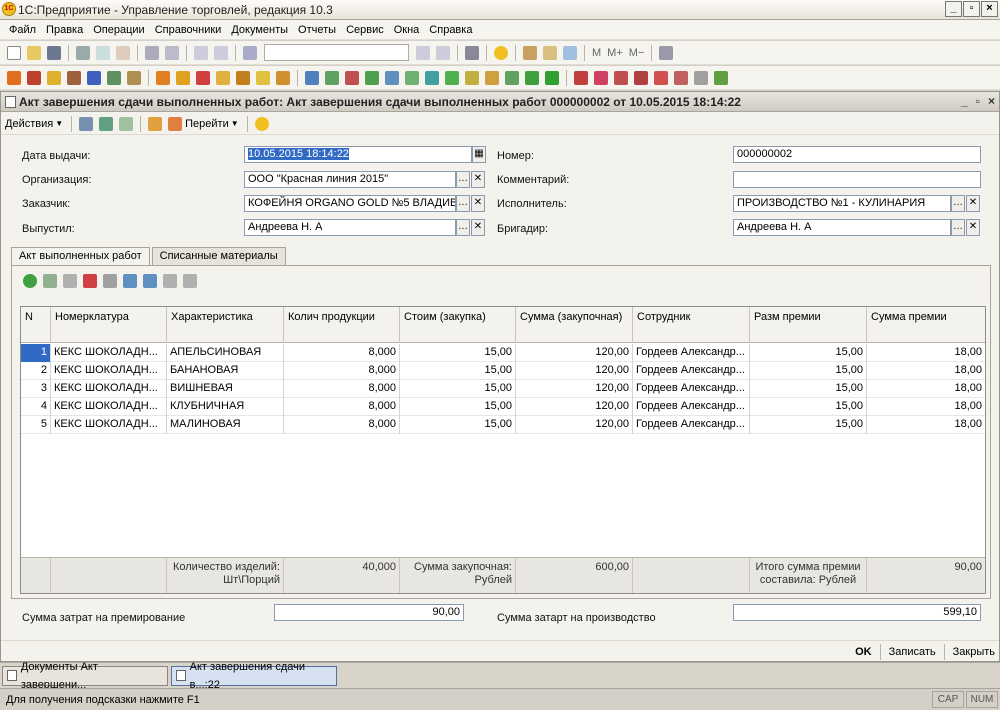 This screenshot has width=1000, height=710. Describe the element at coordinates (530, 52) in the screenshot. I see `calculator-icon` at that location.